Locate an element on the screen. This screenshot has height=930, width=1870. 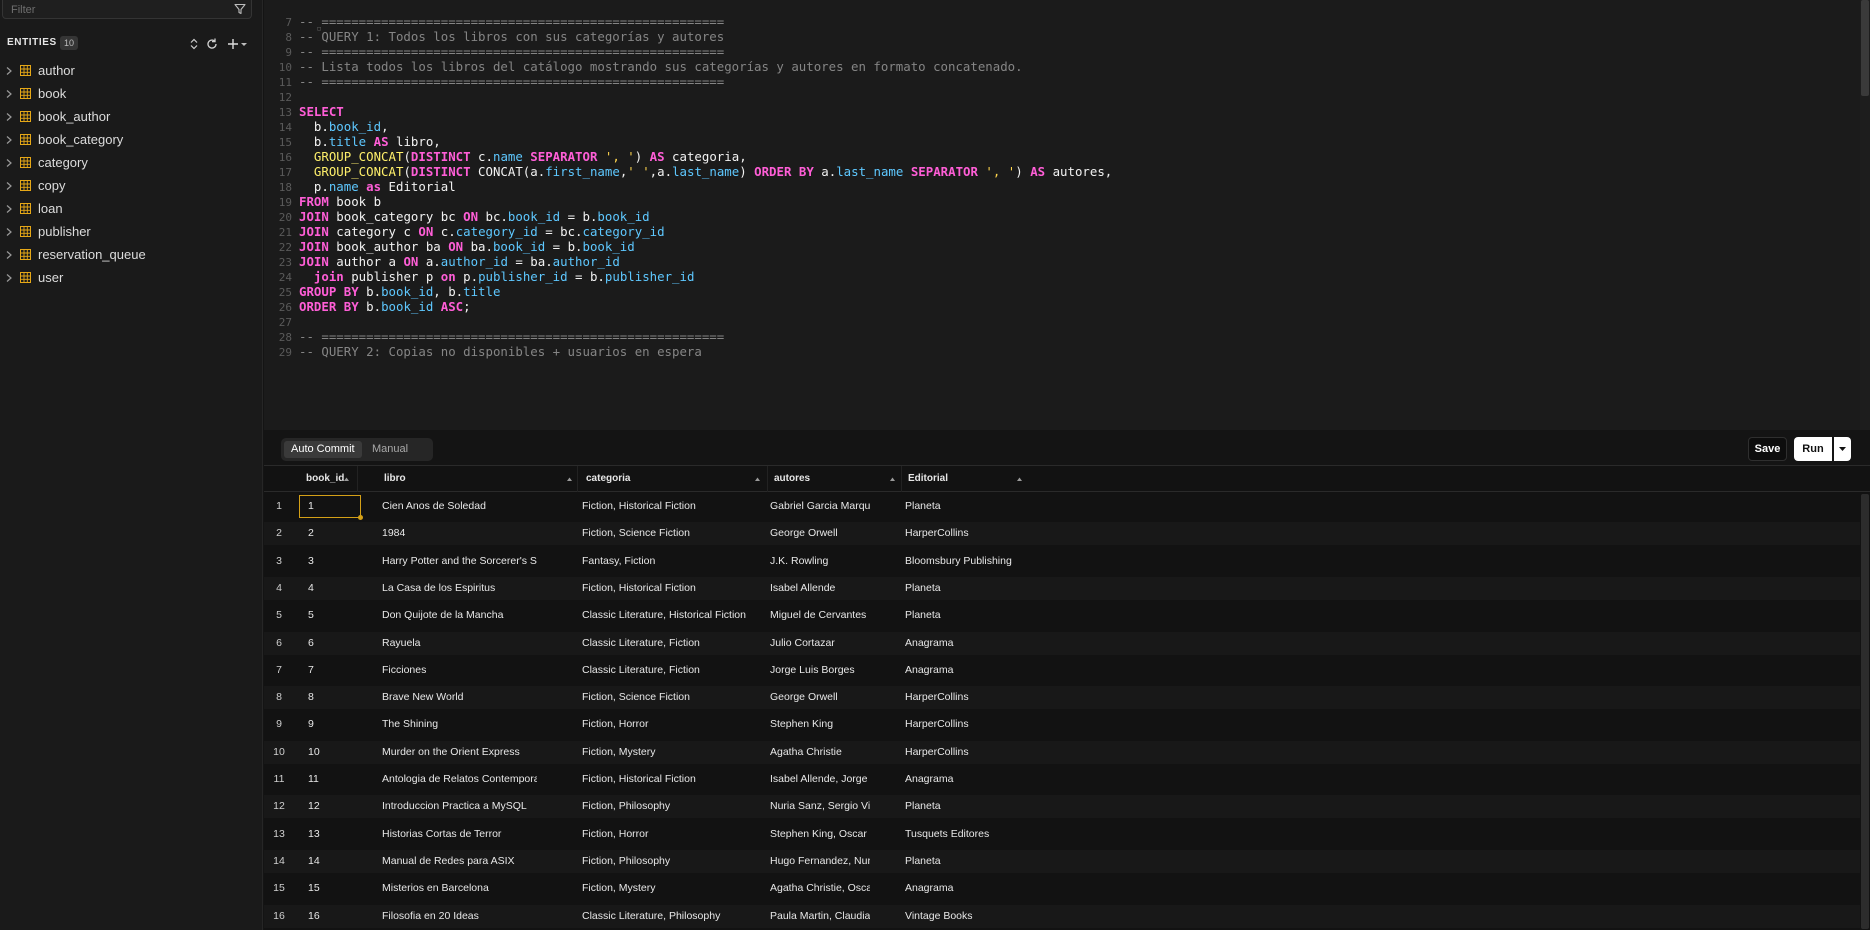
add-entity-icon is located at coordinates (233, 44).